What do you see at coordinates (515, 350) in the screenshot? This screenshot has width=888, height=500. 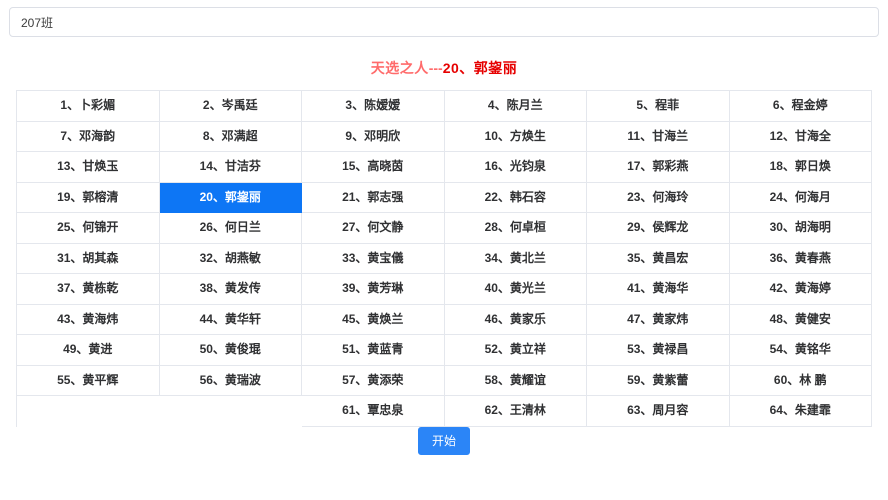 I see `roster-cell: 52、黄立祥` at bounding box center [515, 350].